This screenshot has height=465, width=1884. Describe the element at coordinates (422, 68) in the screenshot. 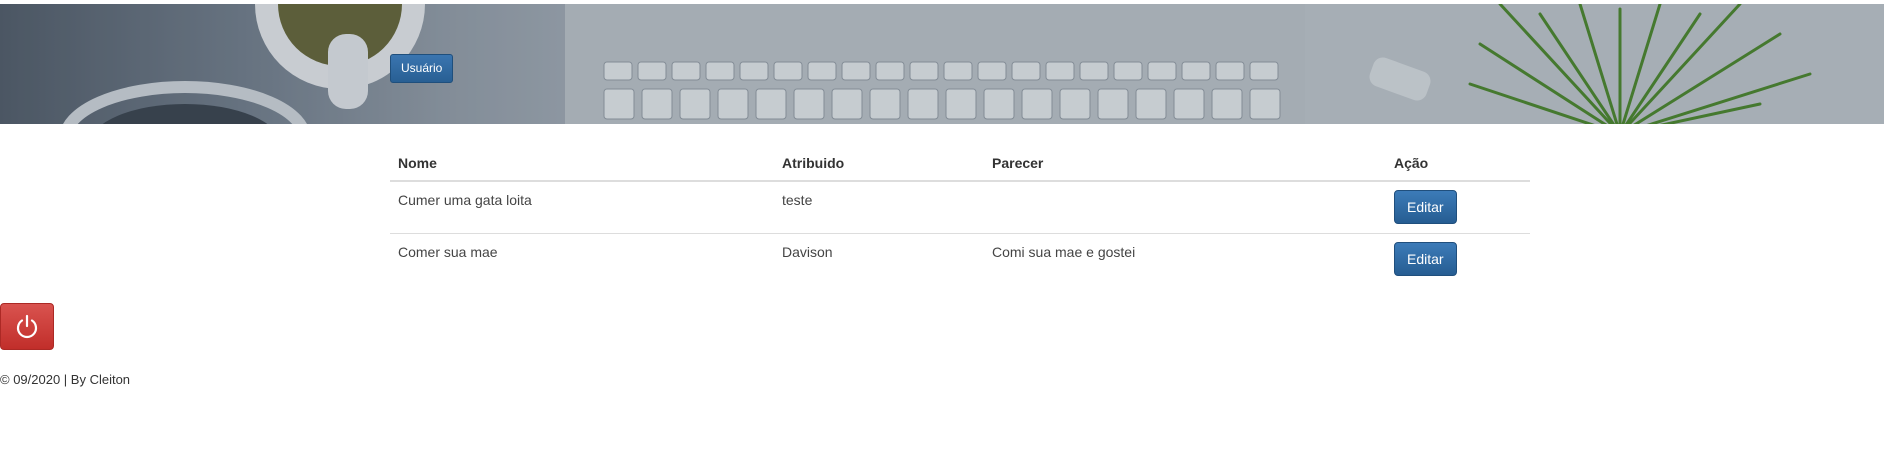

I see `user-button: Usuário` at that location.